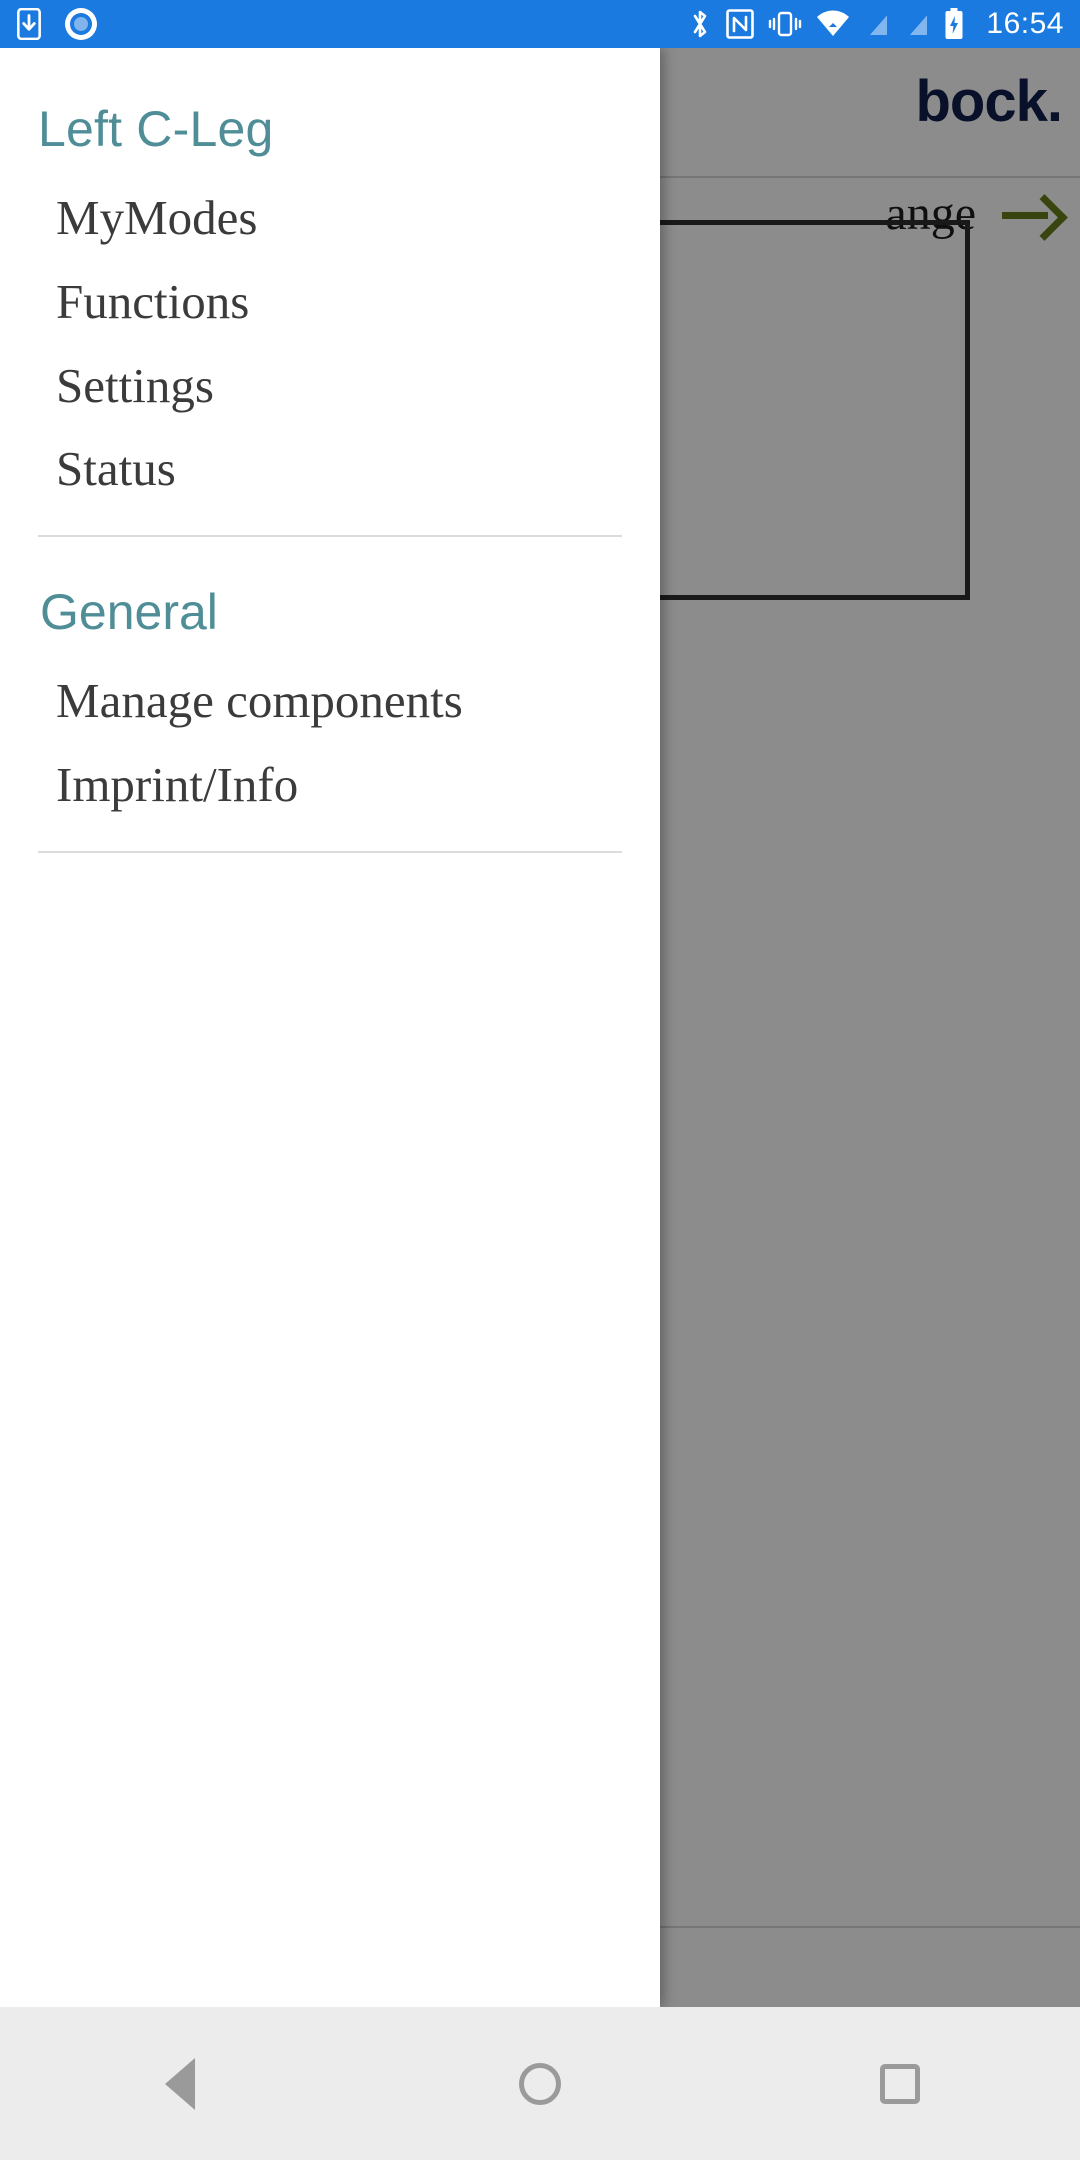 This screenshot has height=2160, width=1080. I want to click on nav-home-button, so click(540, 2084).